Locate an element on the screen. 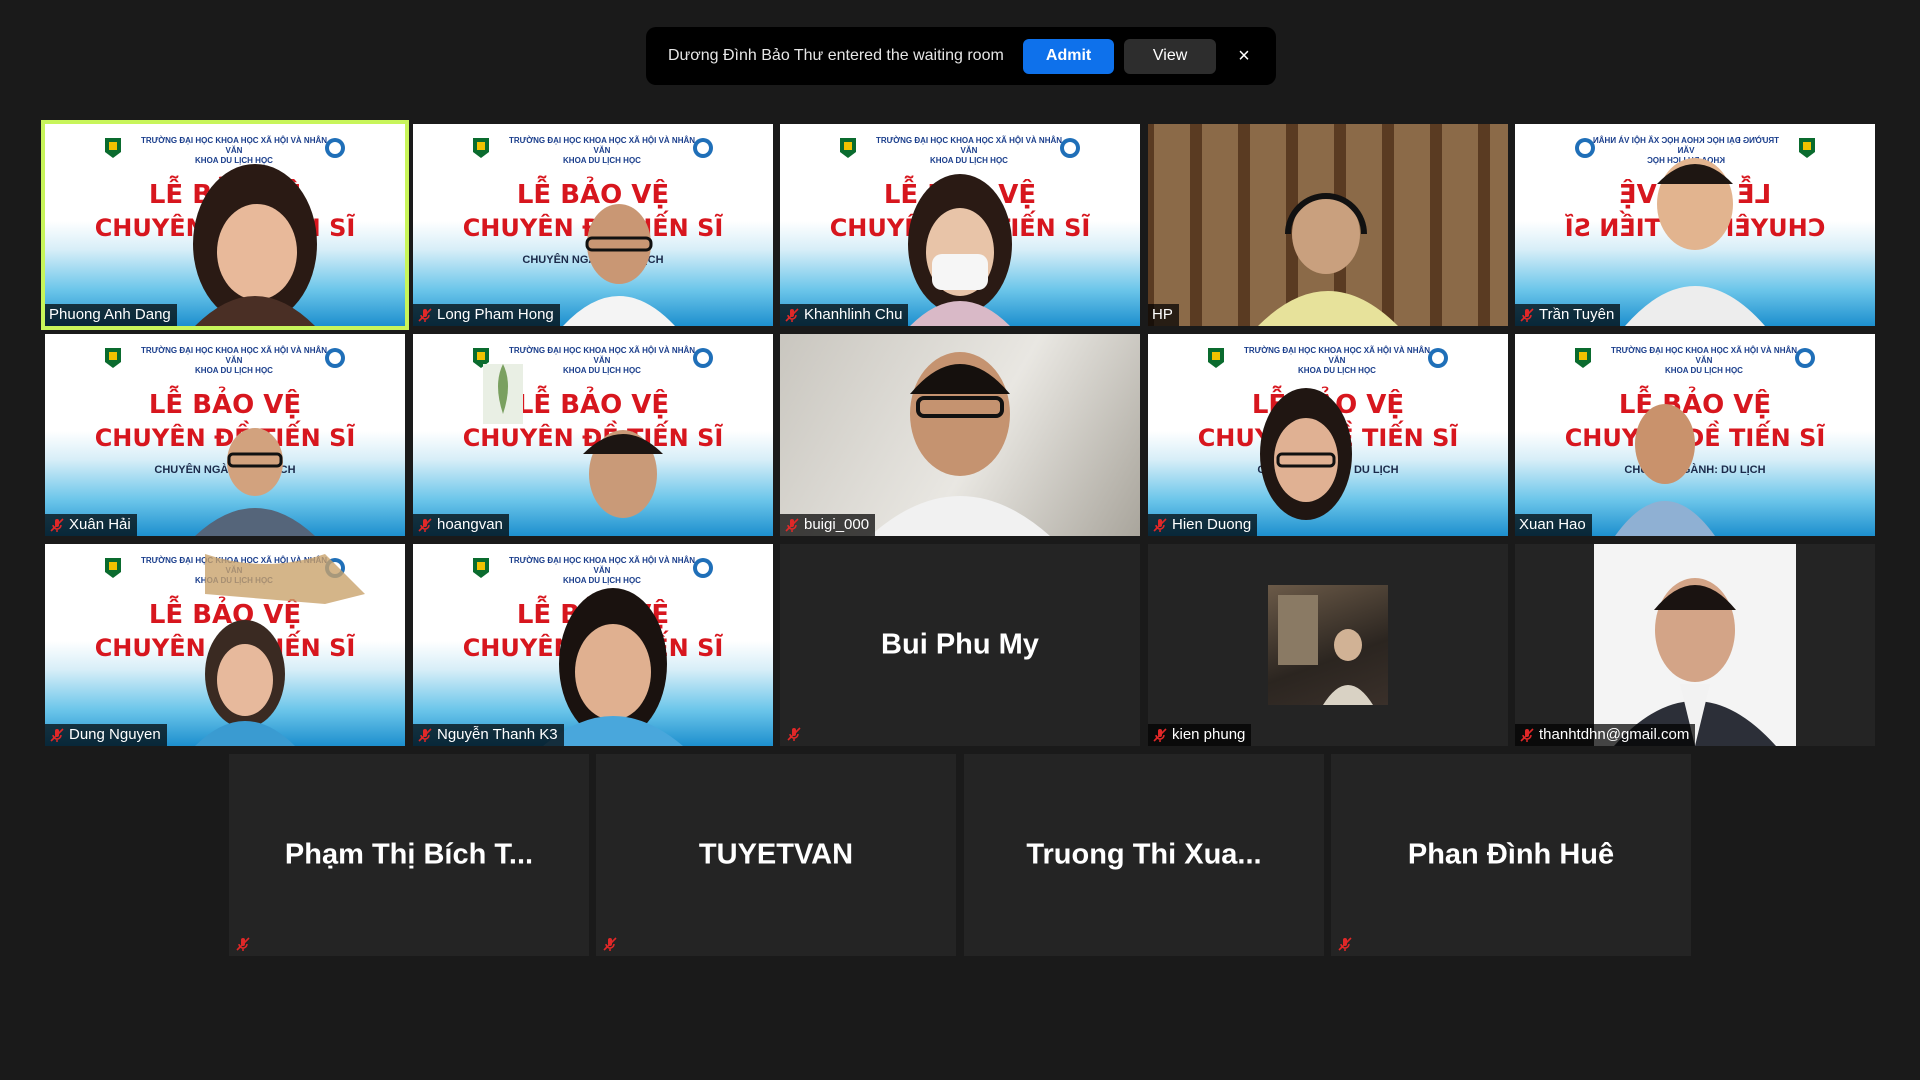 This screenshot has height=1080, width=1920. participant-name-tag: Khanhlinh Chu is located at coordinates (844, 315).